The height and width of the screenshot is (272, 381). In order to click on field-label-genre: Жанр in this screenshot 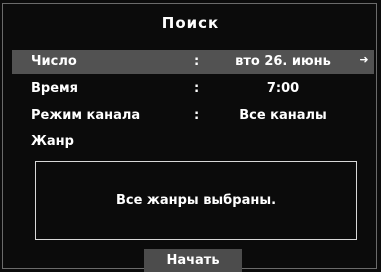, I will do `click(52, 141)`.